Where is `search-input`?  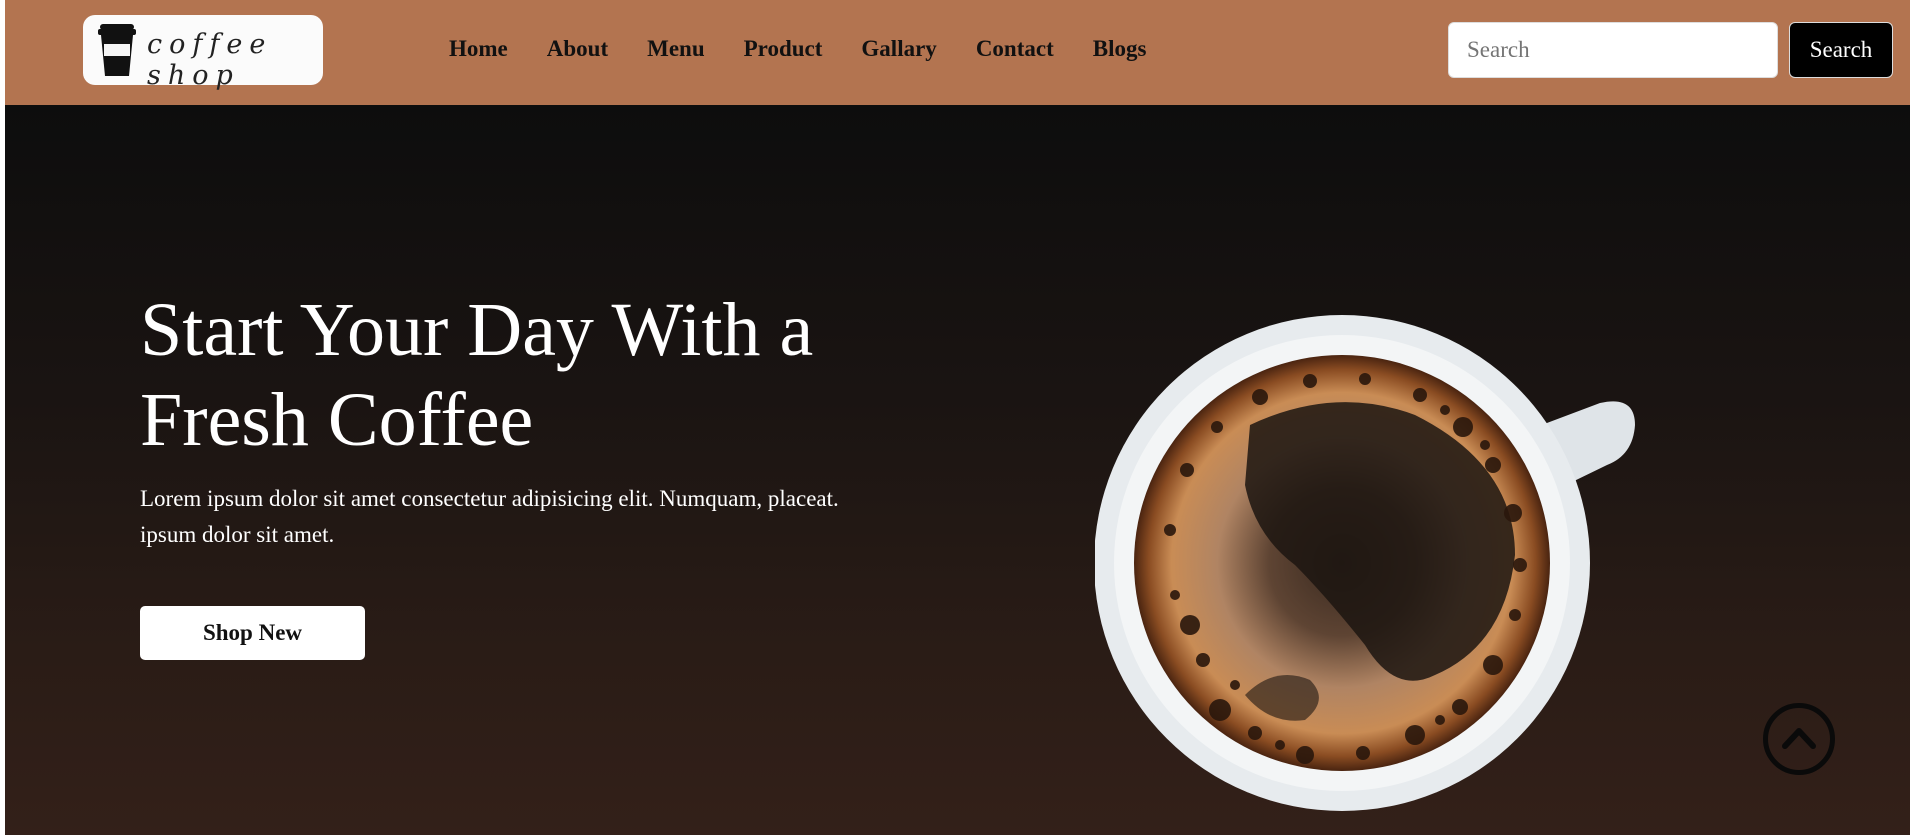
search-input is located at coordinates (1613, 50).